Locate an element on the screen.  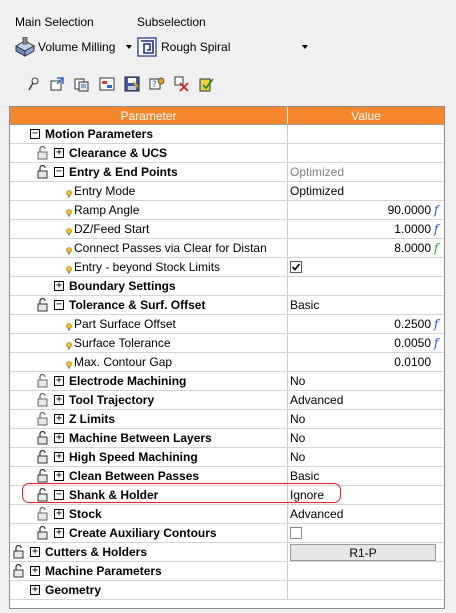
row-geometry: + Geometry is located at coordinates (227, 590).